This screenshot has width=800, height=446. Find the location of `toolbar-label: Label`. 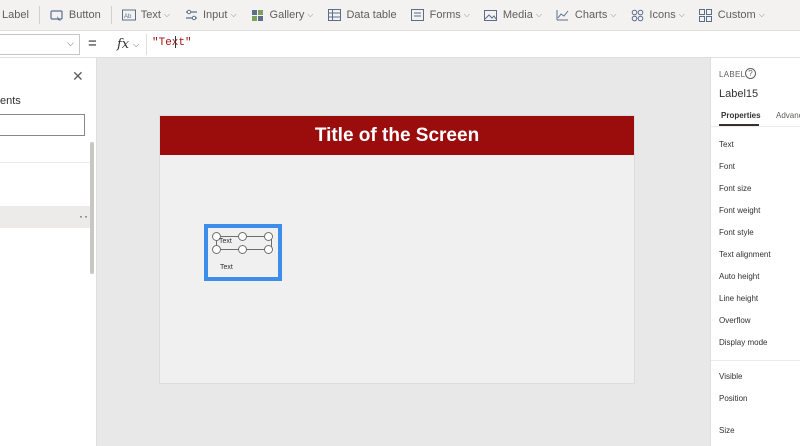

toolbar-label: Label is located at coordinates (18, 15).